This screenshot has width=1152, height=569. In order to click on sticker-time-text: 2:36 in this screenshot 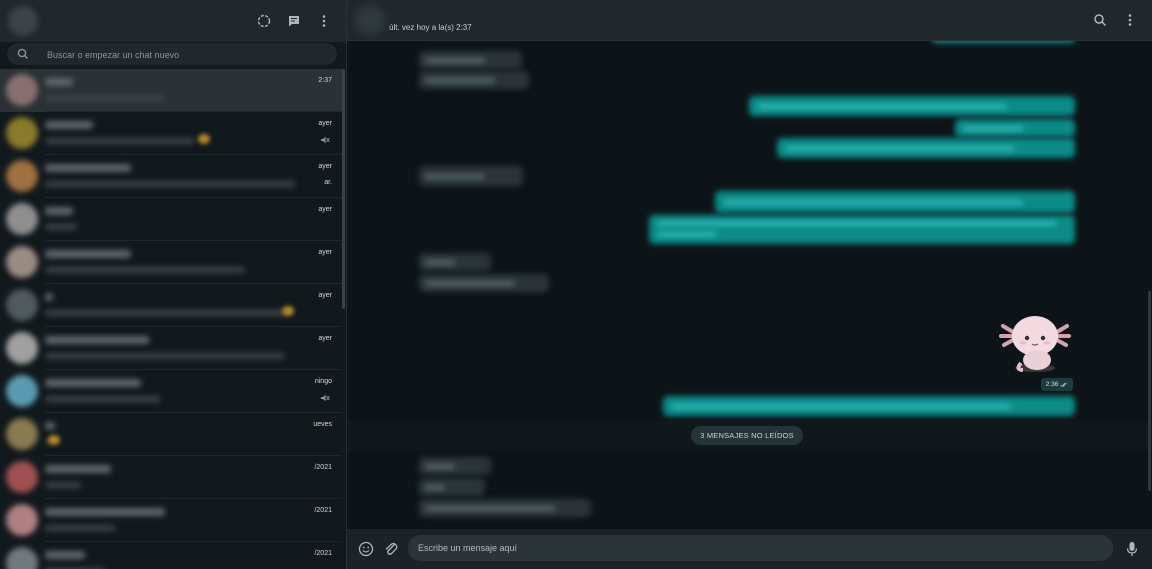, I will do `click(1052, 384)`.